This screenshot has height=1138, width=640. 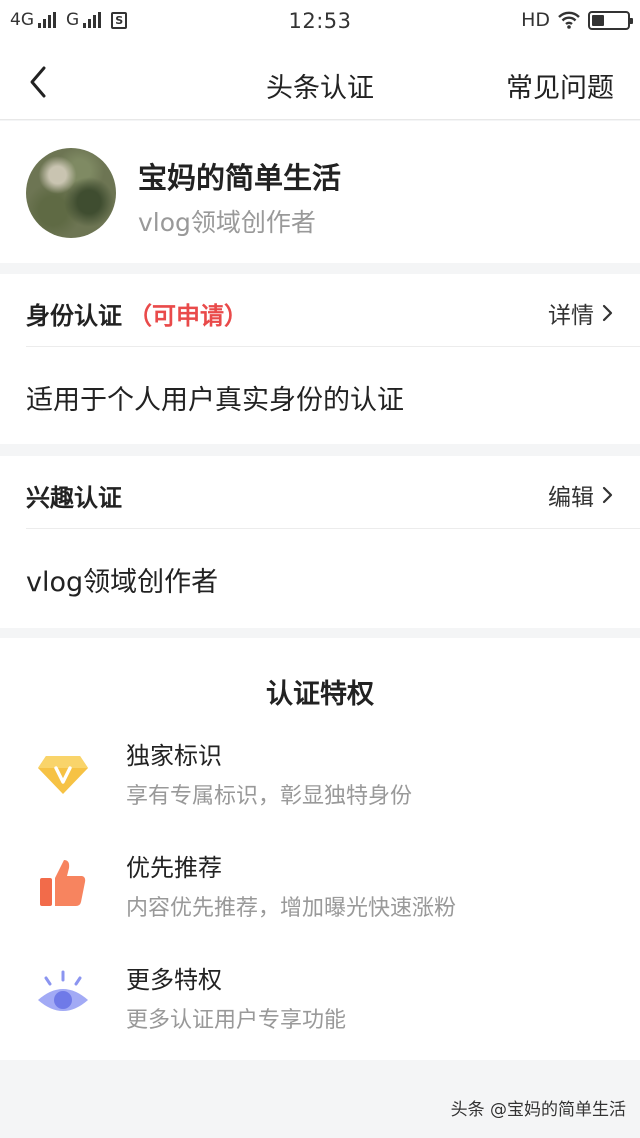 I want to click on identity-details-button: 详情, so click(x=581, y=313).